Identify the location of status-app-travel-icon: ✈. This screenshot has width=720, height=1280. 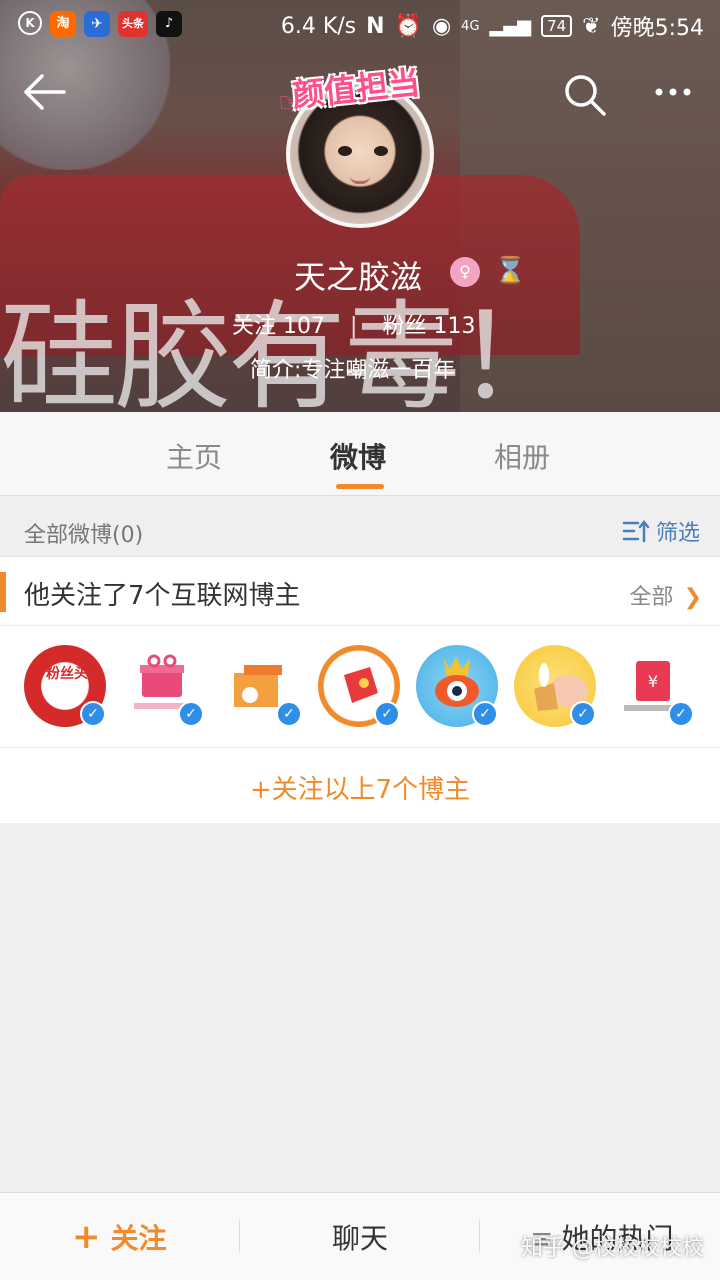
(97, 24).